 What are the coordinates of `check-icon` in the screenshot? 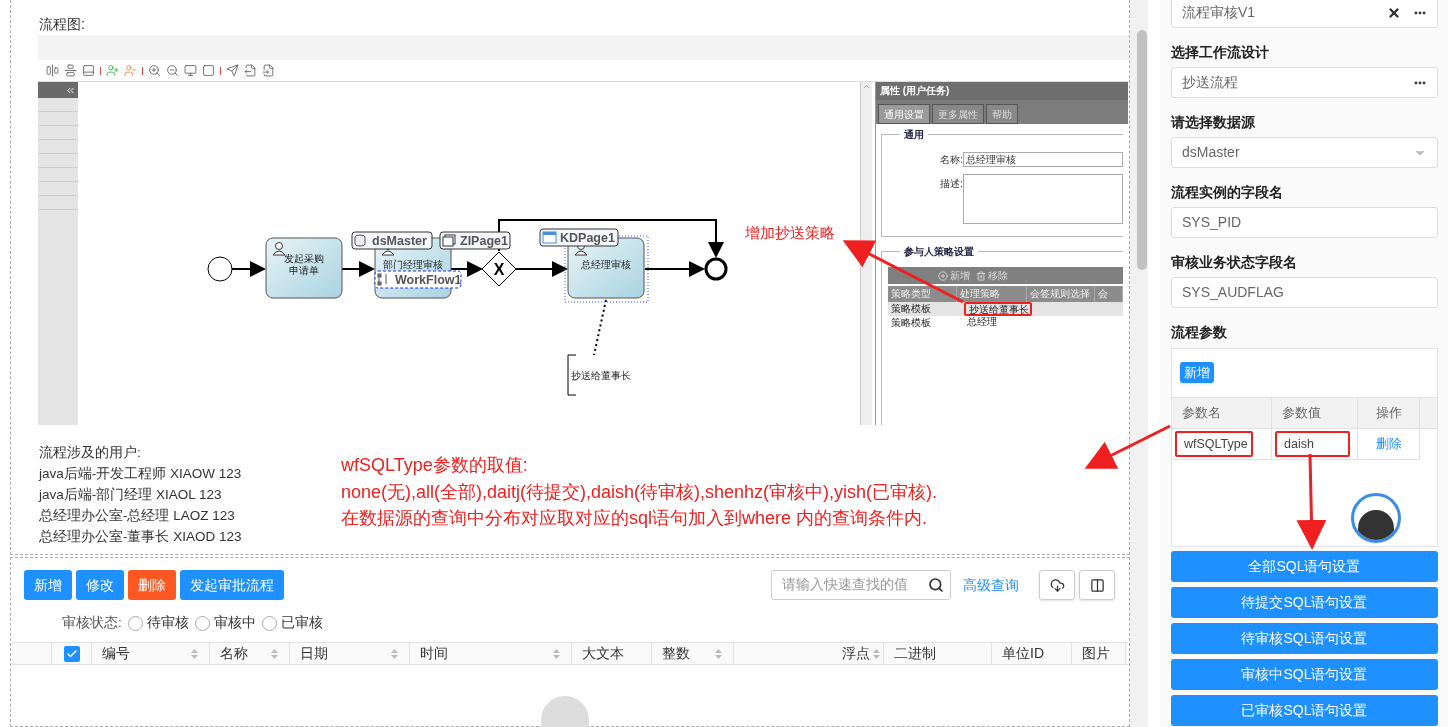 It's located at (71, 653).